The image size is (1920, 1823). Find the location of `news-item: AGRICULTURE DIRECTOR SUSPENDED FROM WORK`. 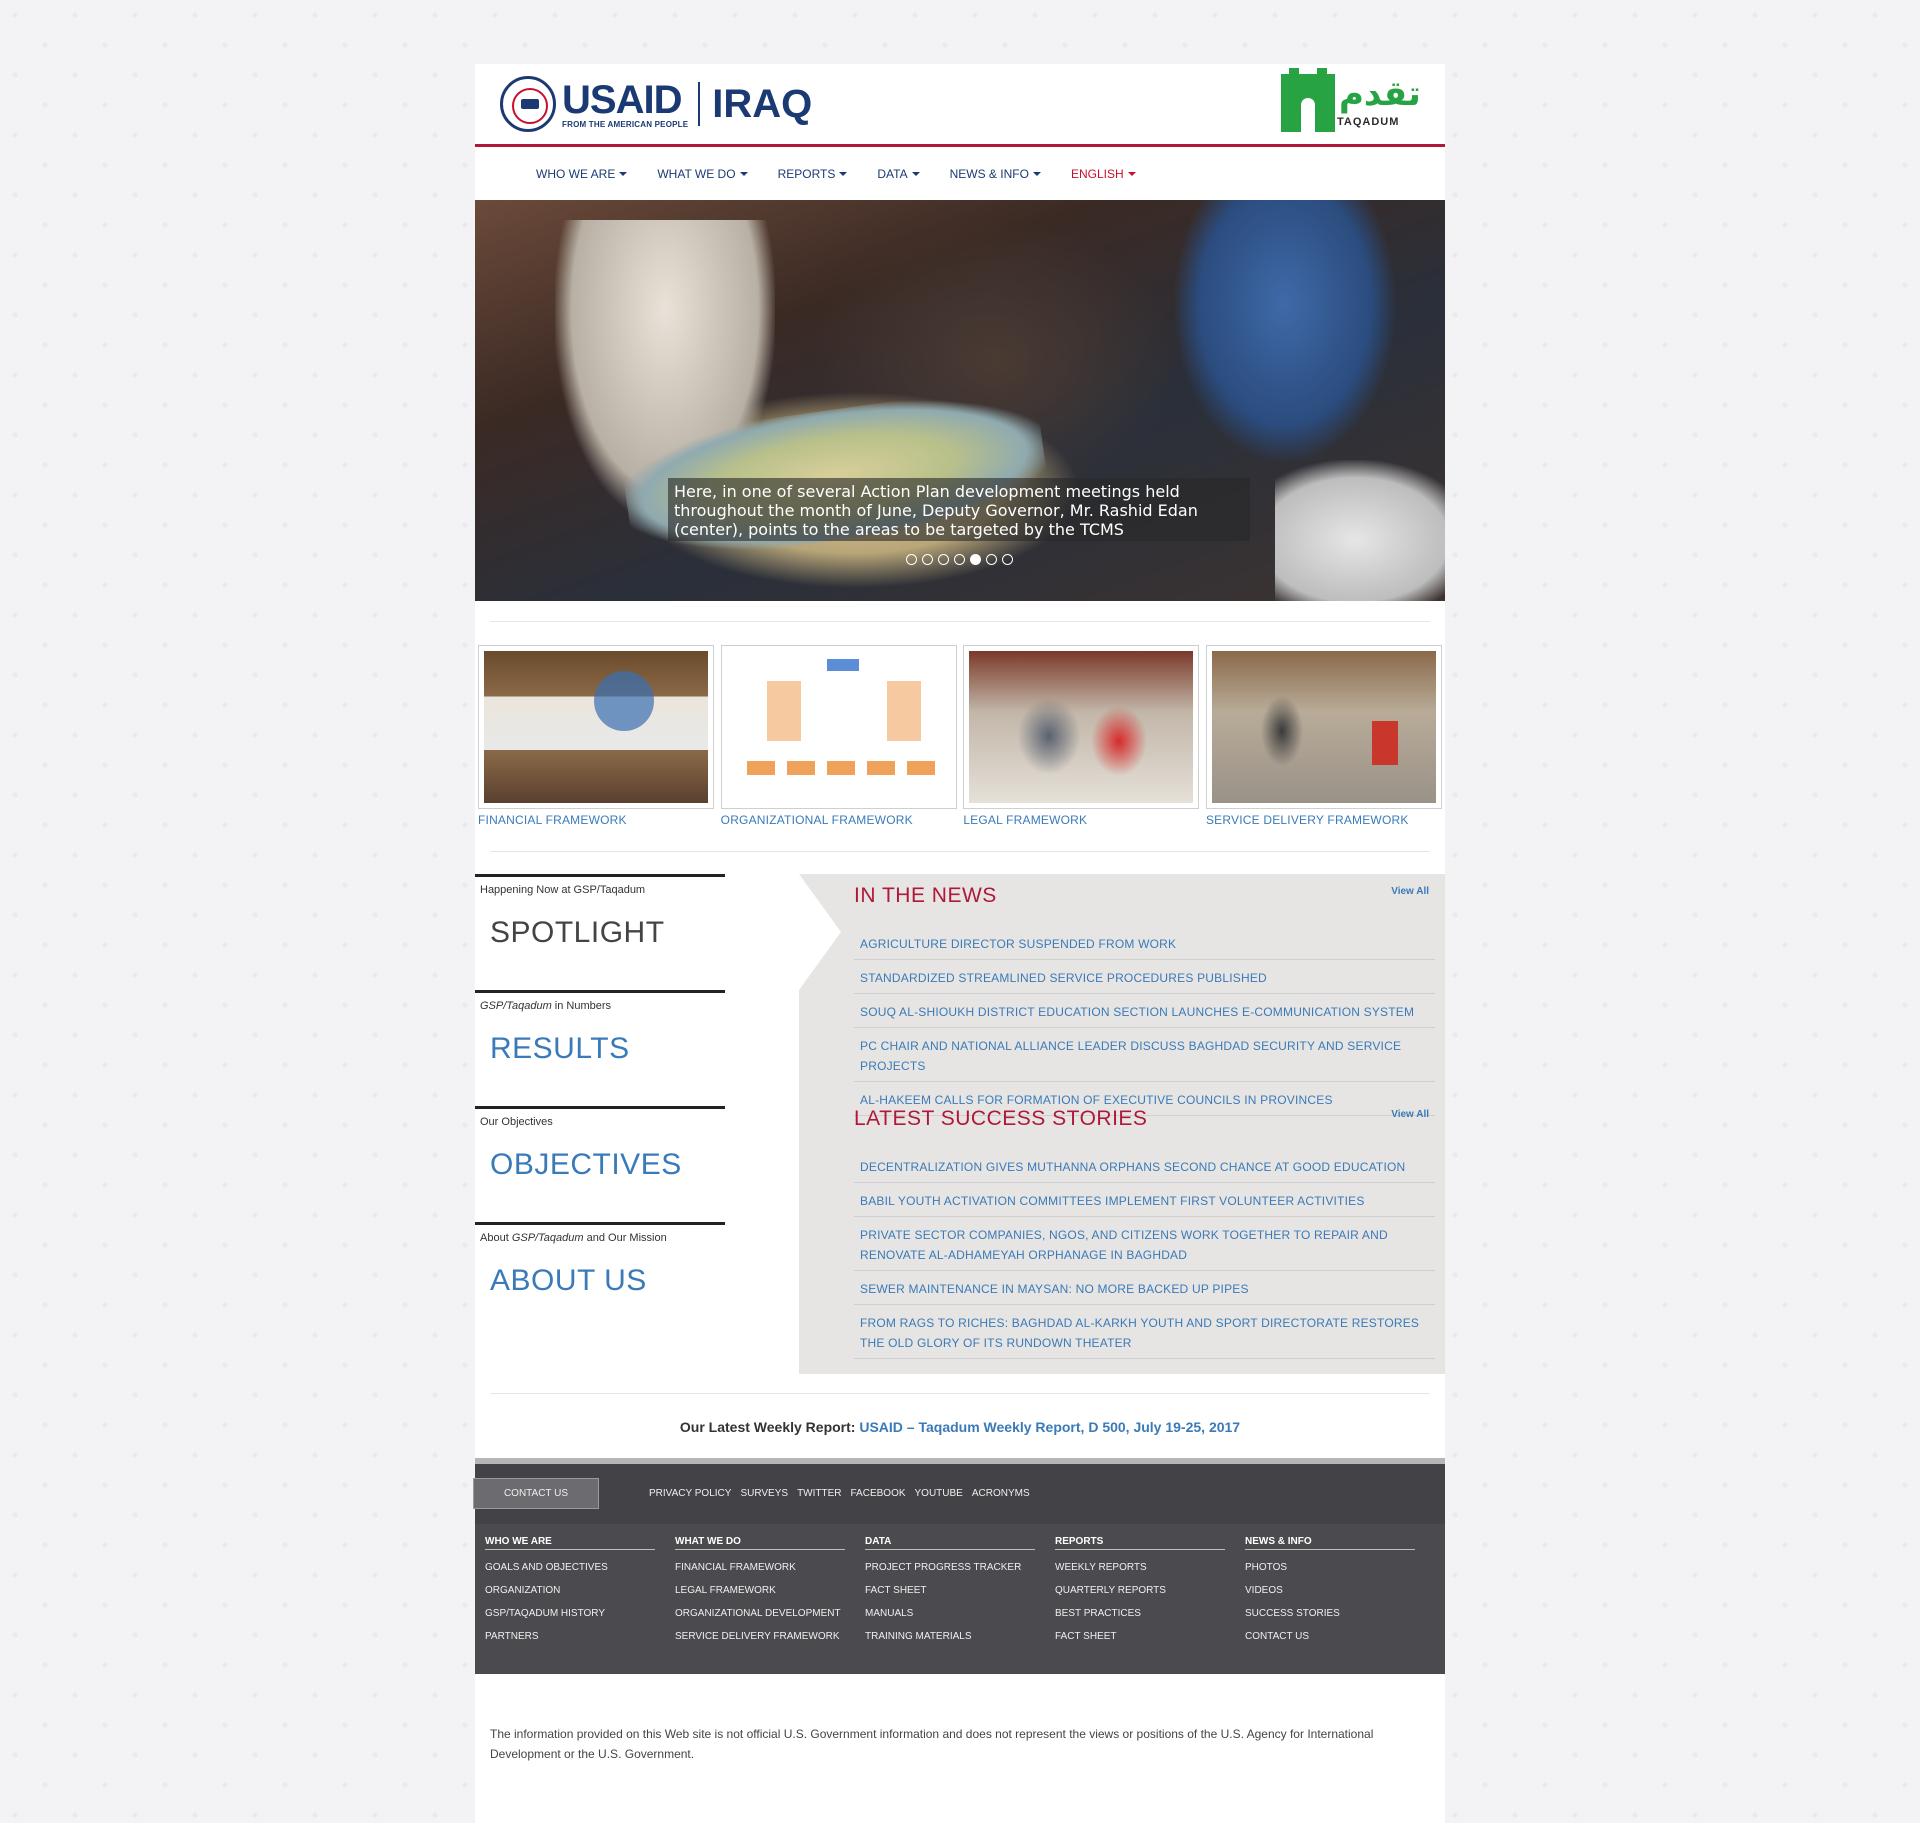

news-item: AGRICULTURE DIRECTOR SUSPENDED FROM WORK is located at coordinates (1144, 943).